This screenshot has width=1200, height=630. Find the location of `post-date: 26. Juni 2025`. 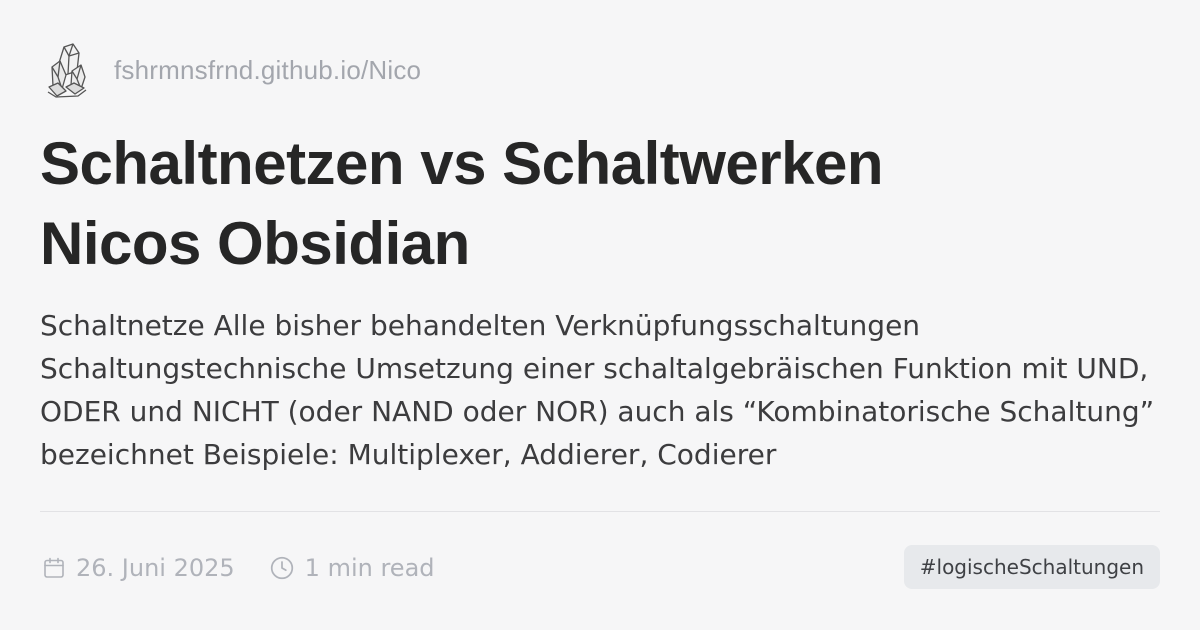

post-date: 26. Juni 2025 is located at coordinates (155, 568).